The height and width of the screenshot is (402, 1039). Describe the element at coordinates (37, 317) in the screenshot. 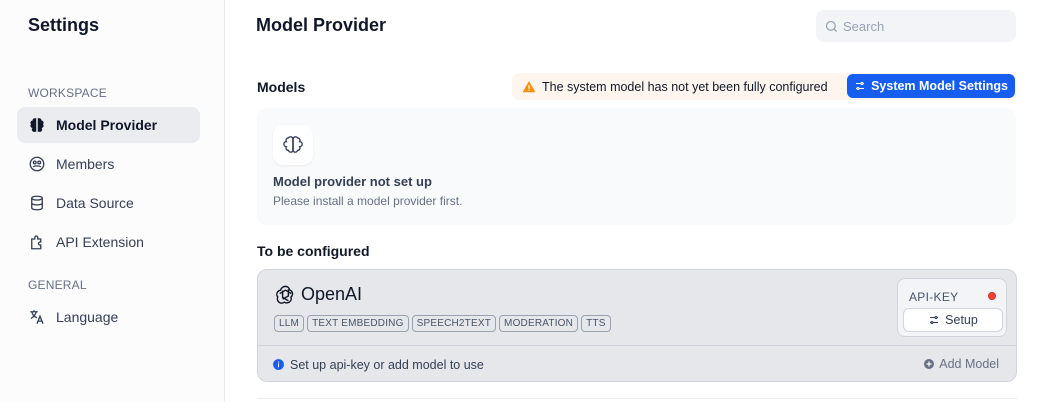

I see `translate-icon` at that location.